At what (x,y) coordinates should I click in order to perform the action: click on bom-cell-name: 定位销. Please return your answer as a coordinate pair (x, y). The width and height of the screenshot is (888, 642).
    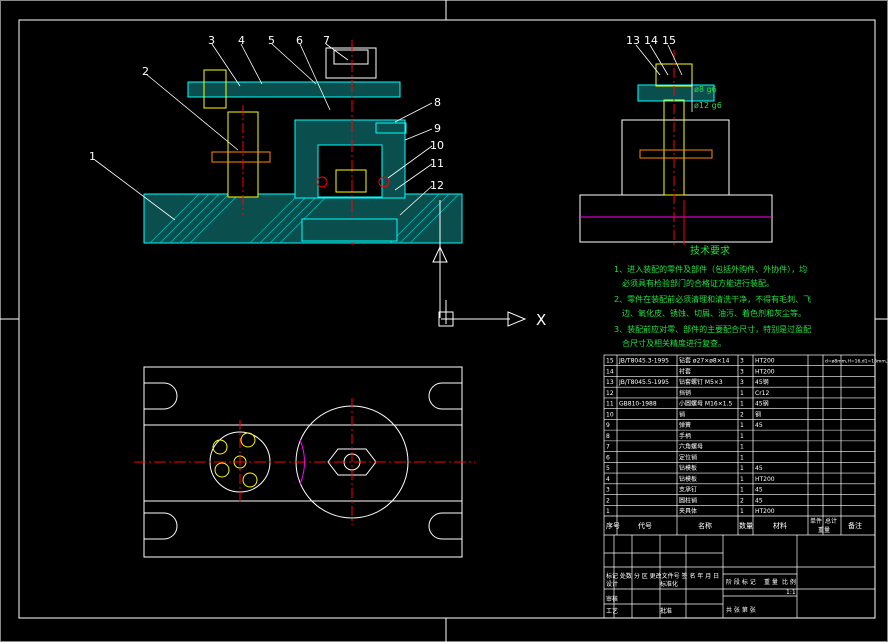
    Looking at the image, I should click on (688, 457).